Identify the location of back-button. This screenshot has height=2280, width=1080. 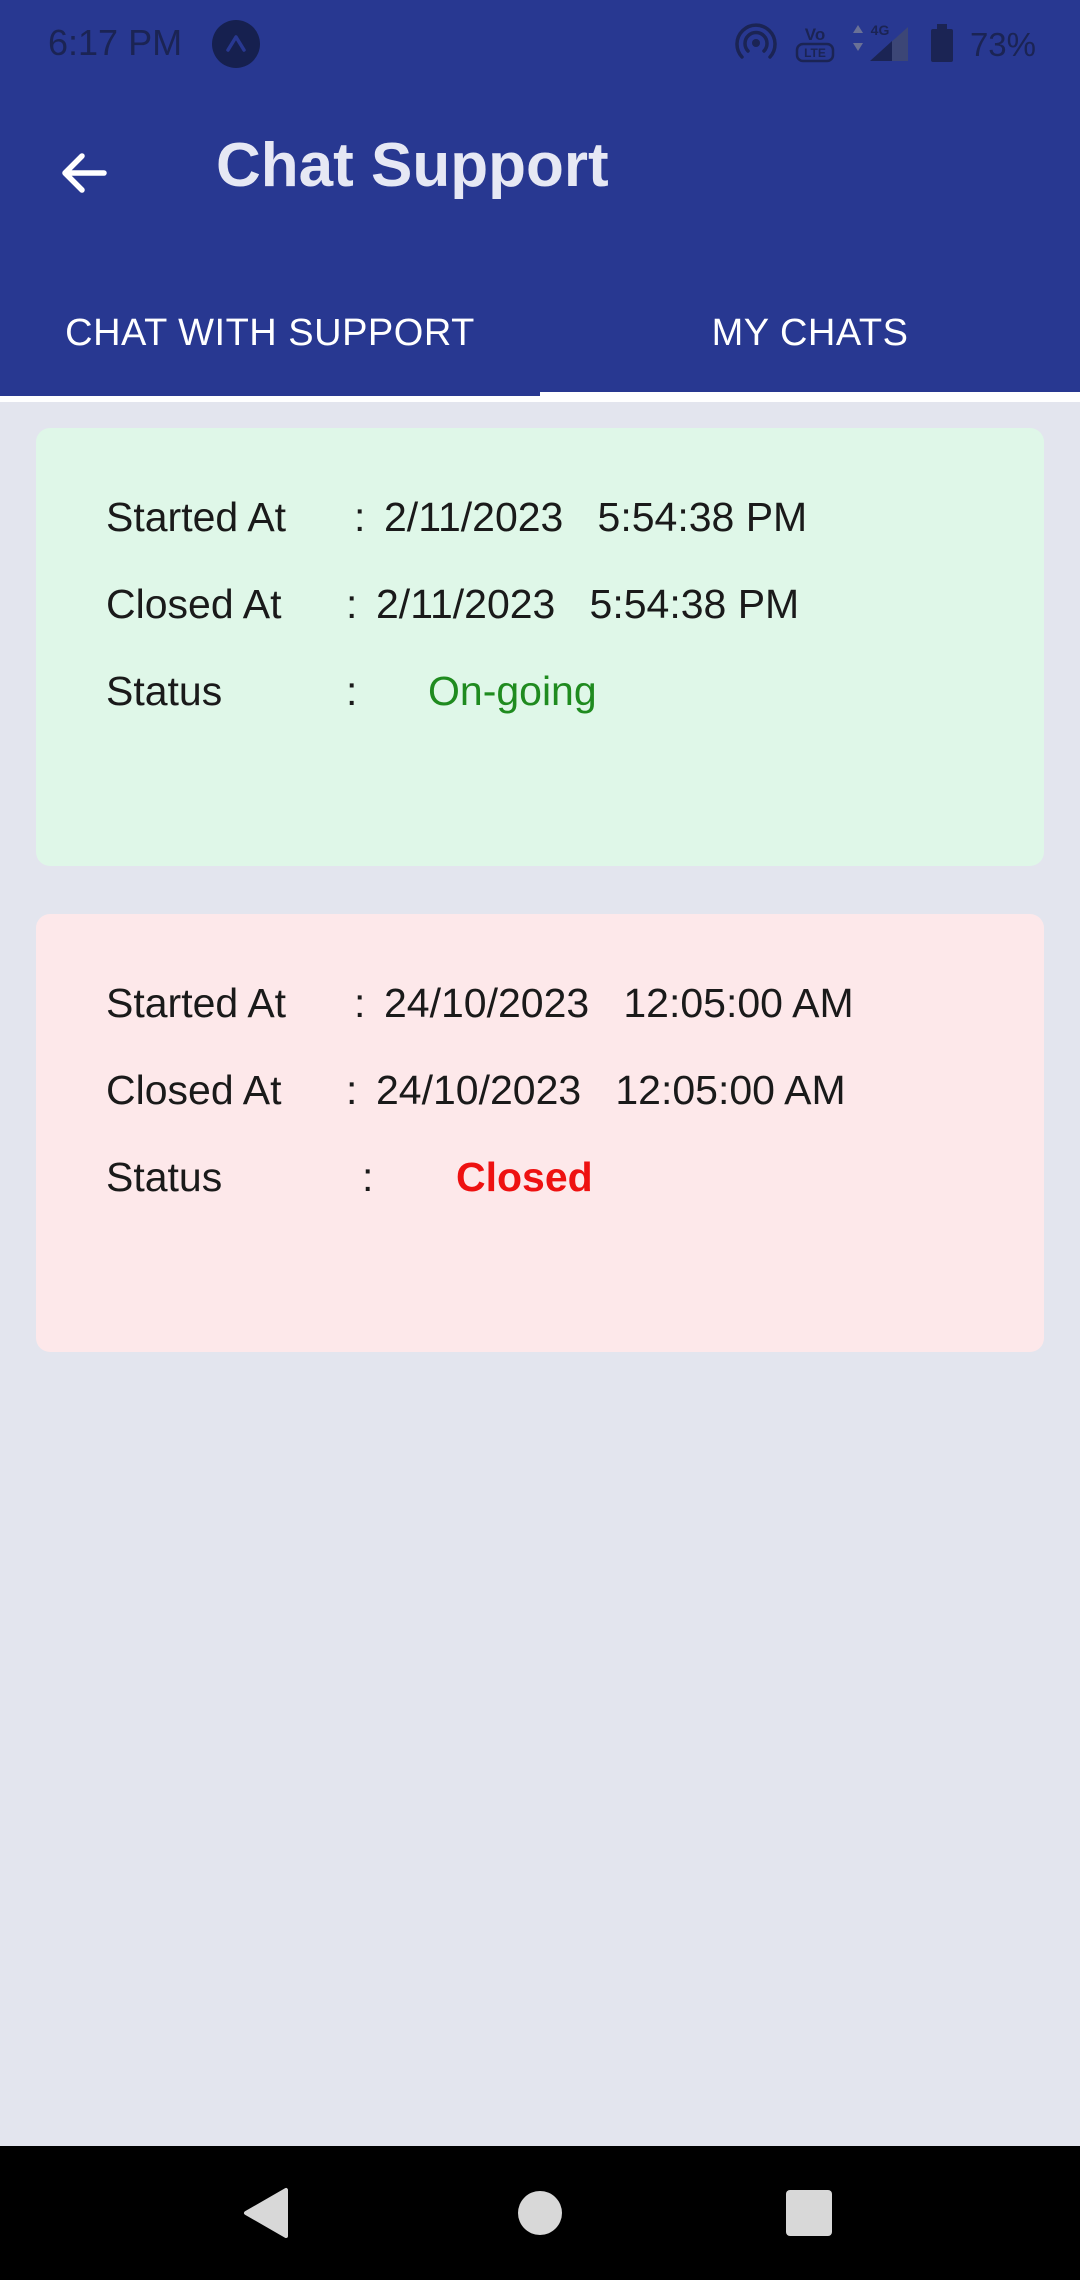
(84, 173).